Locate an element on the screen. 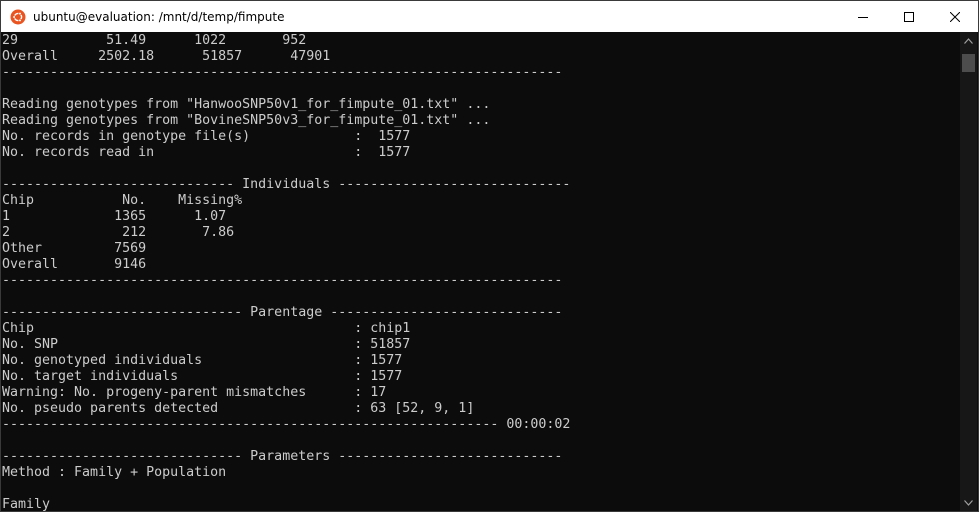 The width and height of the screenshot is (979, 512). scroll-down-arrow-icon is located at coordinates (968, 502).